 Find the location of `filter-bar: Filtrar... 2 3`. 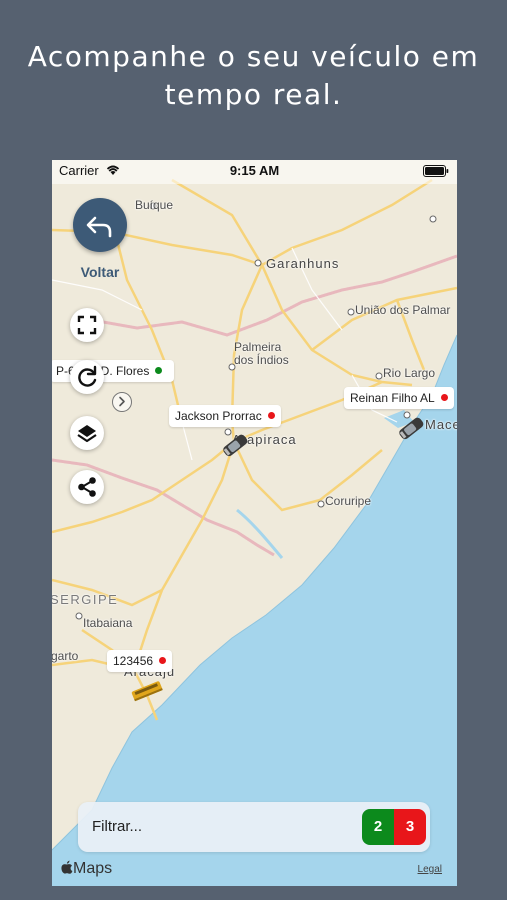

filter-bar: Filtrar... 2 3 is located at coordinates (254, 827).